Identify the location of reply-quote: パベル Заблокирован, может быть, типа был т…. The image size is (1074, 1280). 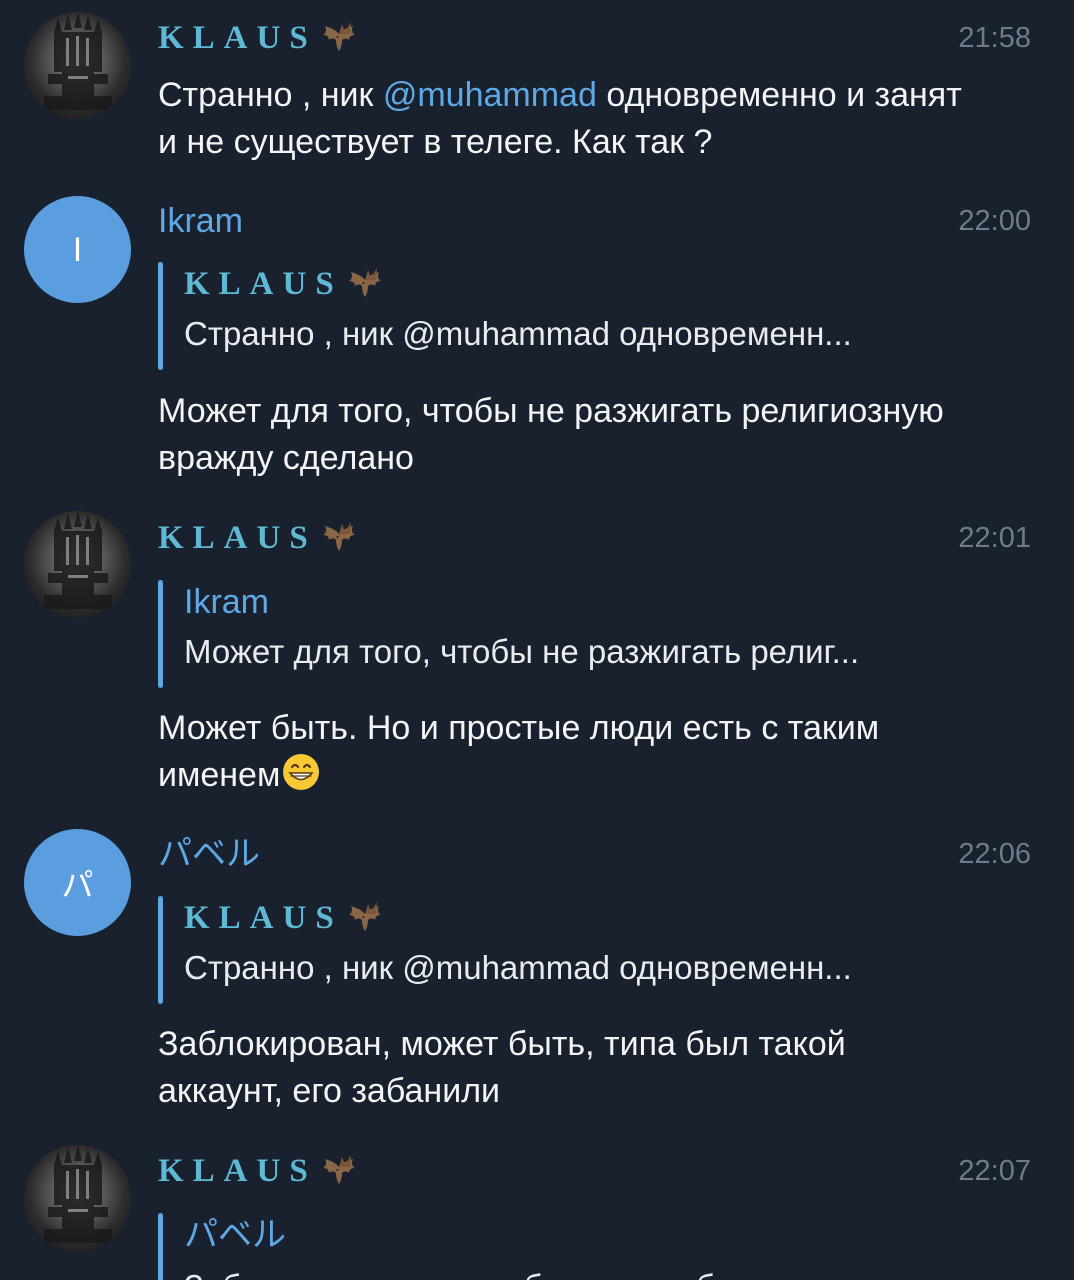
(578, 1246).